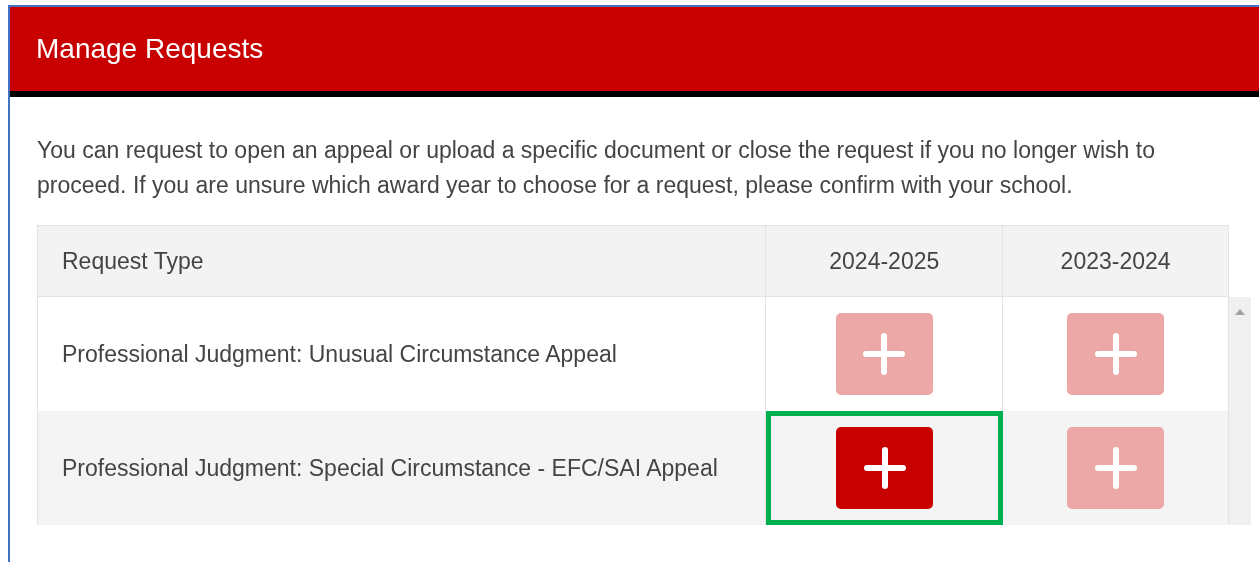 The width and height of the screenshot is (1259, 562). Describe the element at coordinates (150, 49) in the screenshot. I see `panel-title: Manage Requests` at that location.